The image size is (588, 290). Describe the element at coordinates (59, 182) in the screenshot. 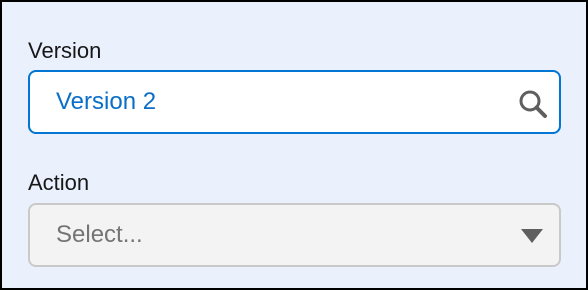

I see `action-label: Action` at that location.